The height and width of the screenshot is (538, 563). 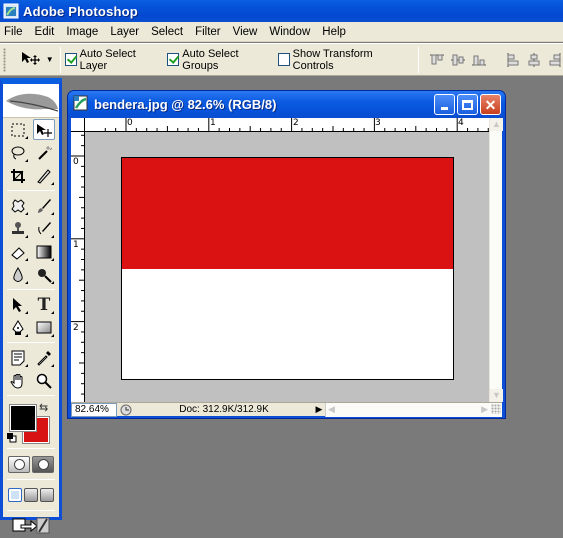 I want to click on clone-stamp-tool-icon, so click(x=18, y=228).